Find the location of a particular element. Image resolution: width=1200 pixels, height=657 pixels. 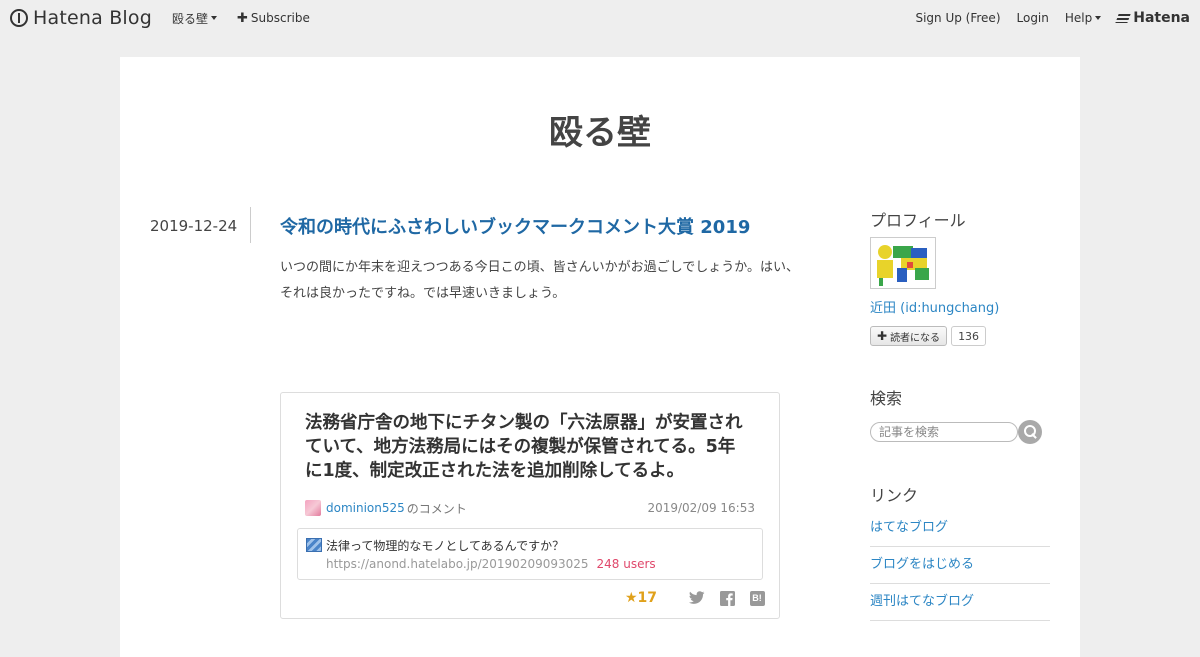

hatena-logo-icon is located at coordinates (1123, 18).